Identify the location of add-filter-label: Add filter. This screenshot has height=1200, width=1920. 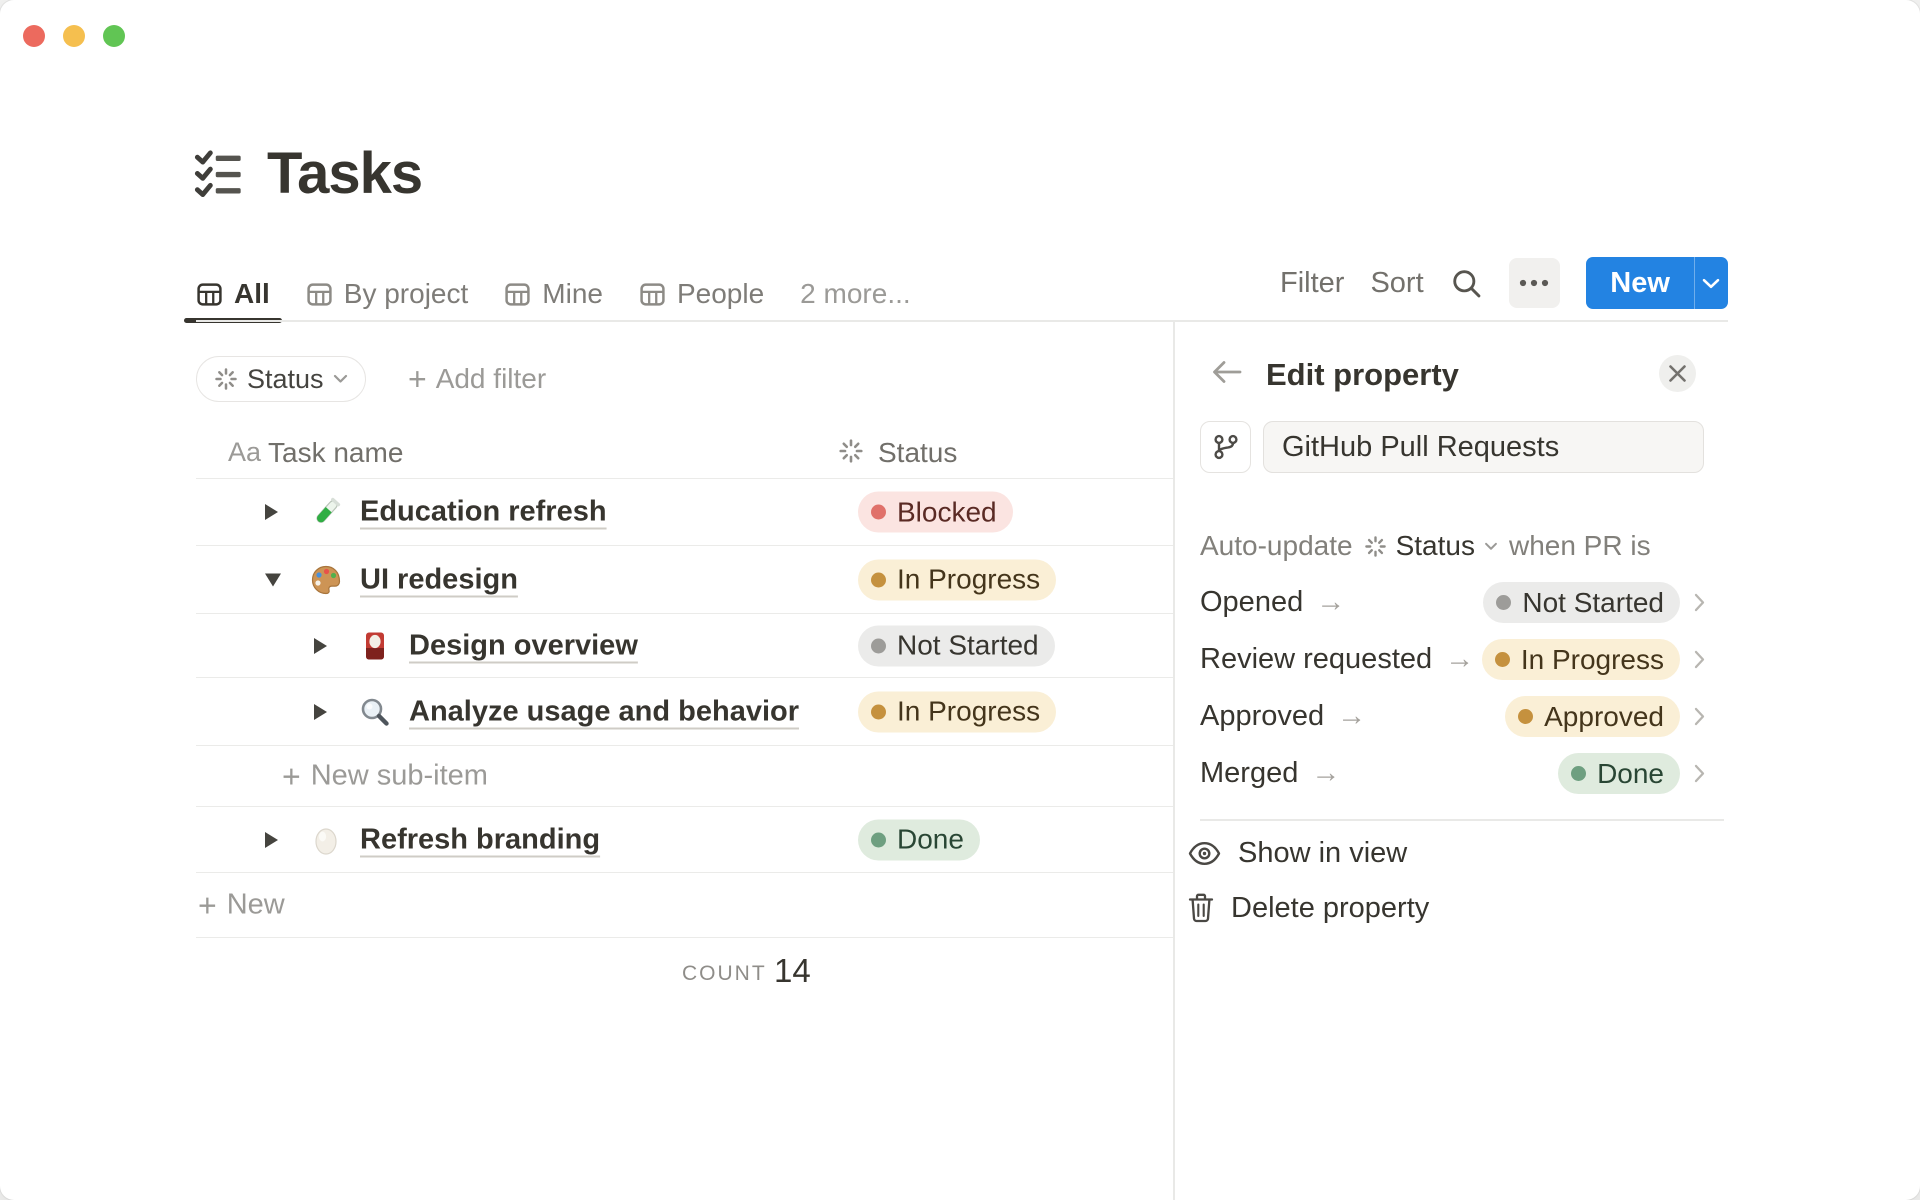
(491, 378).